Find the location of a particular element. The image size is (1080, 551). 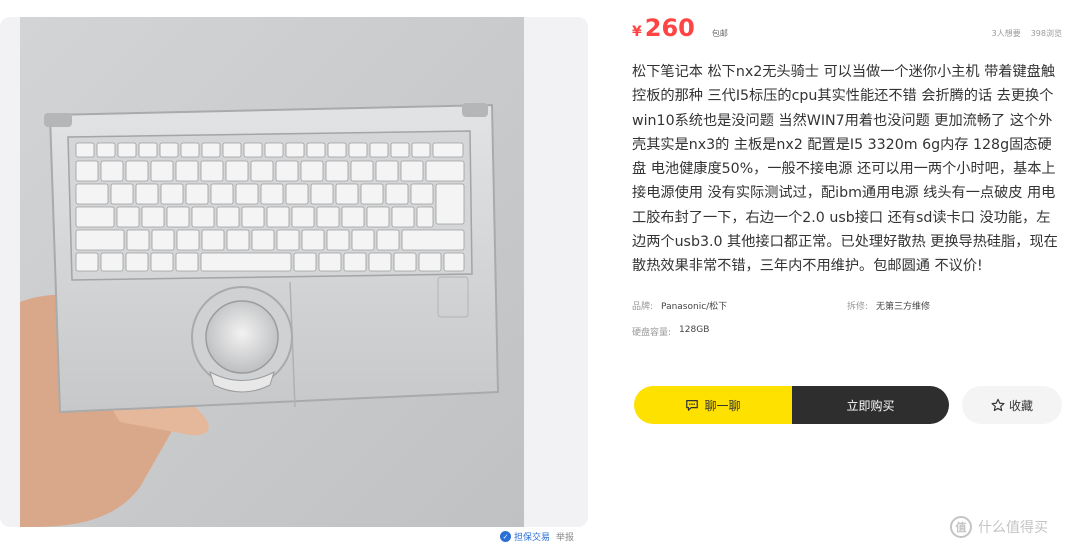

attribute-value: 128GB is located at coordinates (694, 330).